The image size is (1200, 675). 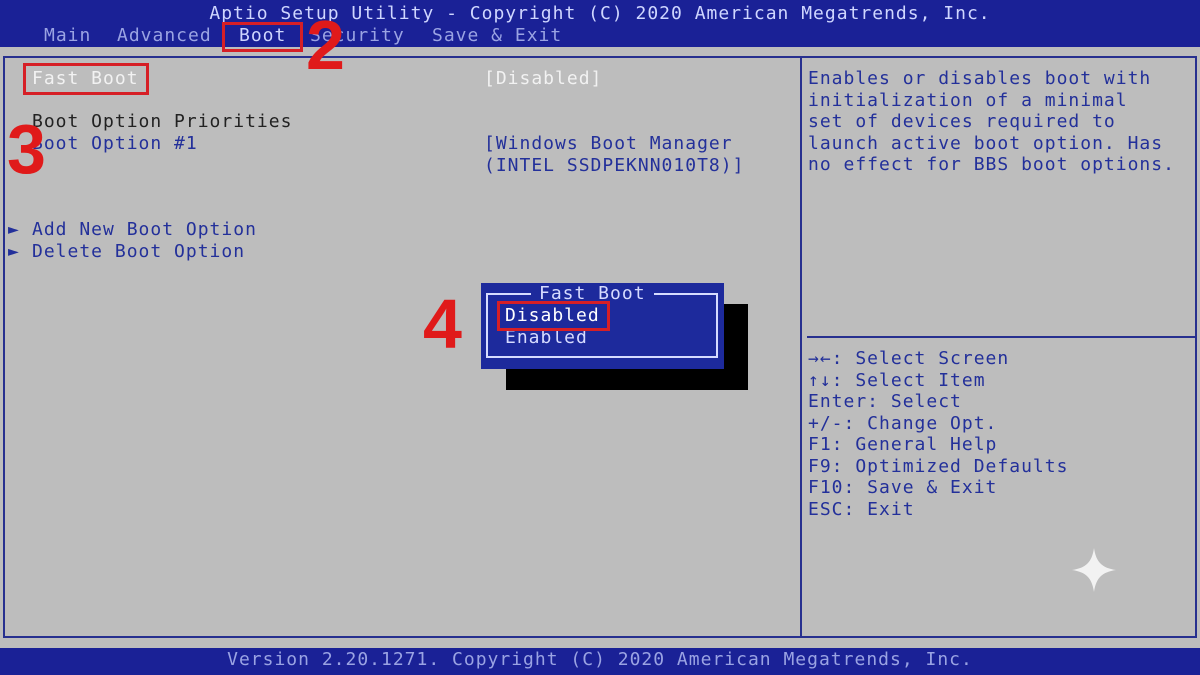 I want to click on annotation-step-2: 2, so click(x=325, y=45).